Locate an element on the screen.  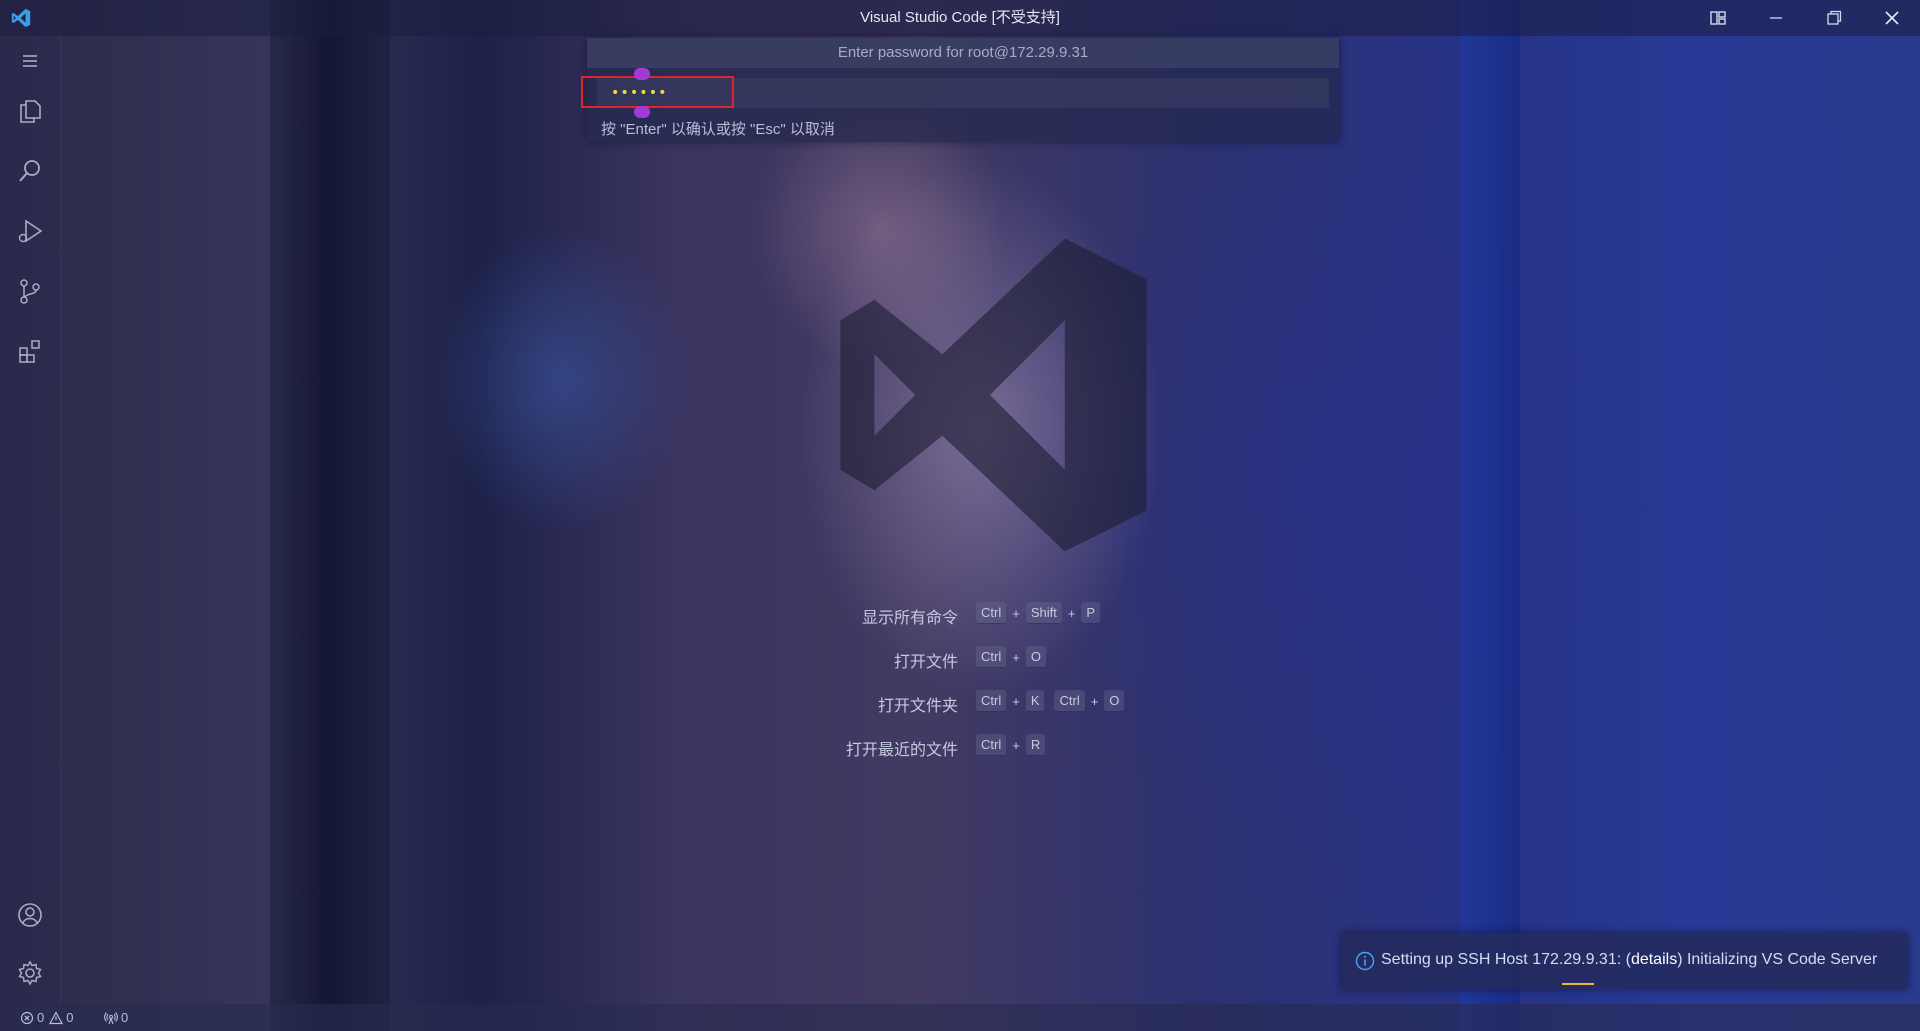
forwarded-ports-status: 0 is located at coordinates (116, 1017).